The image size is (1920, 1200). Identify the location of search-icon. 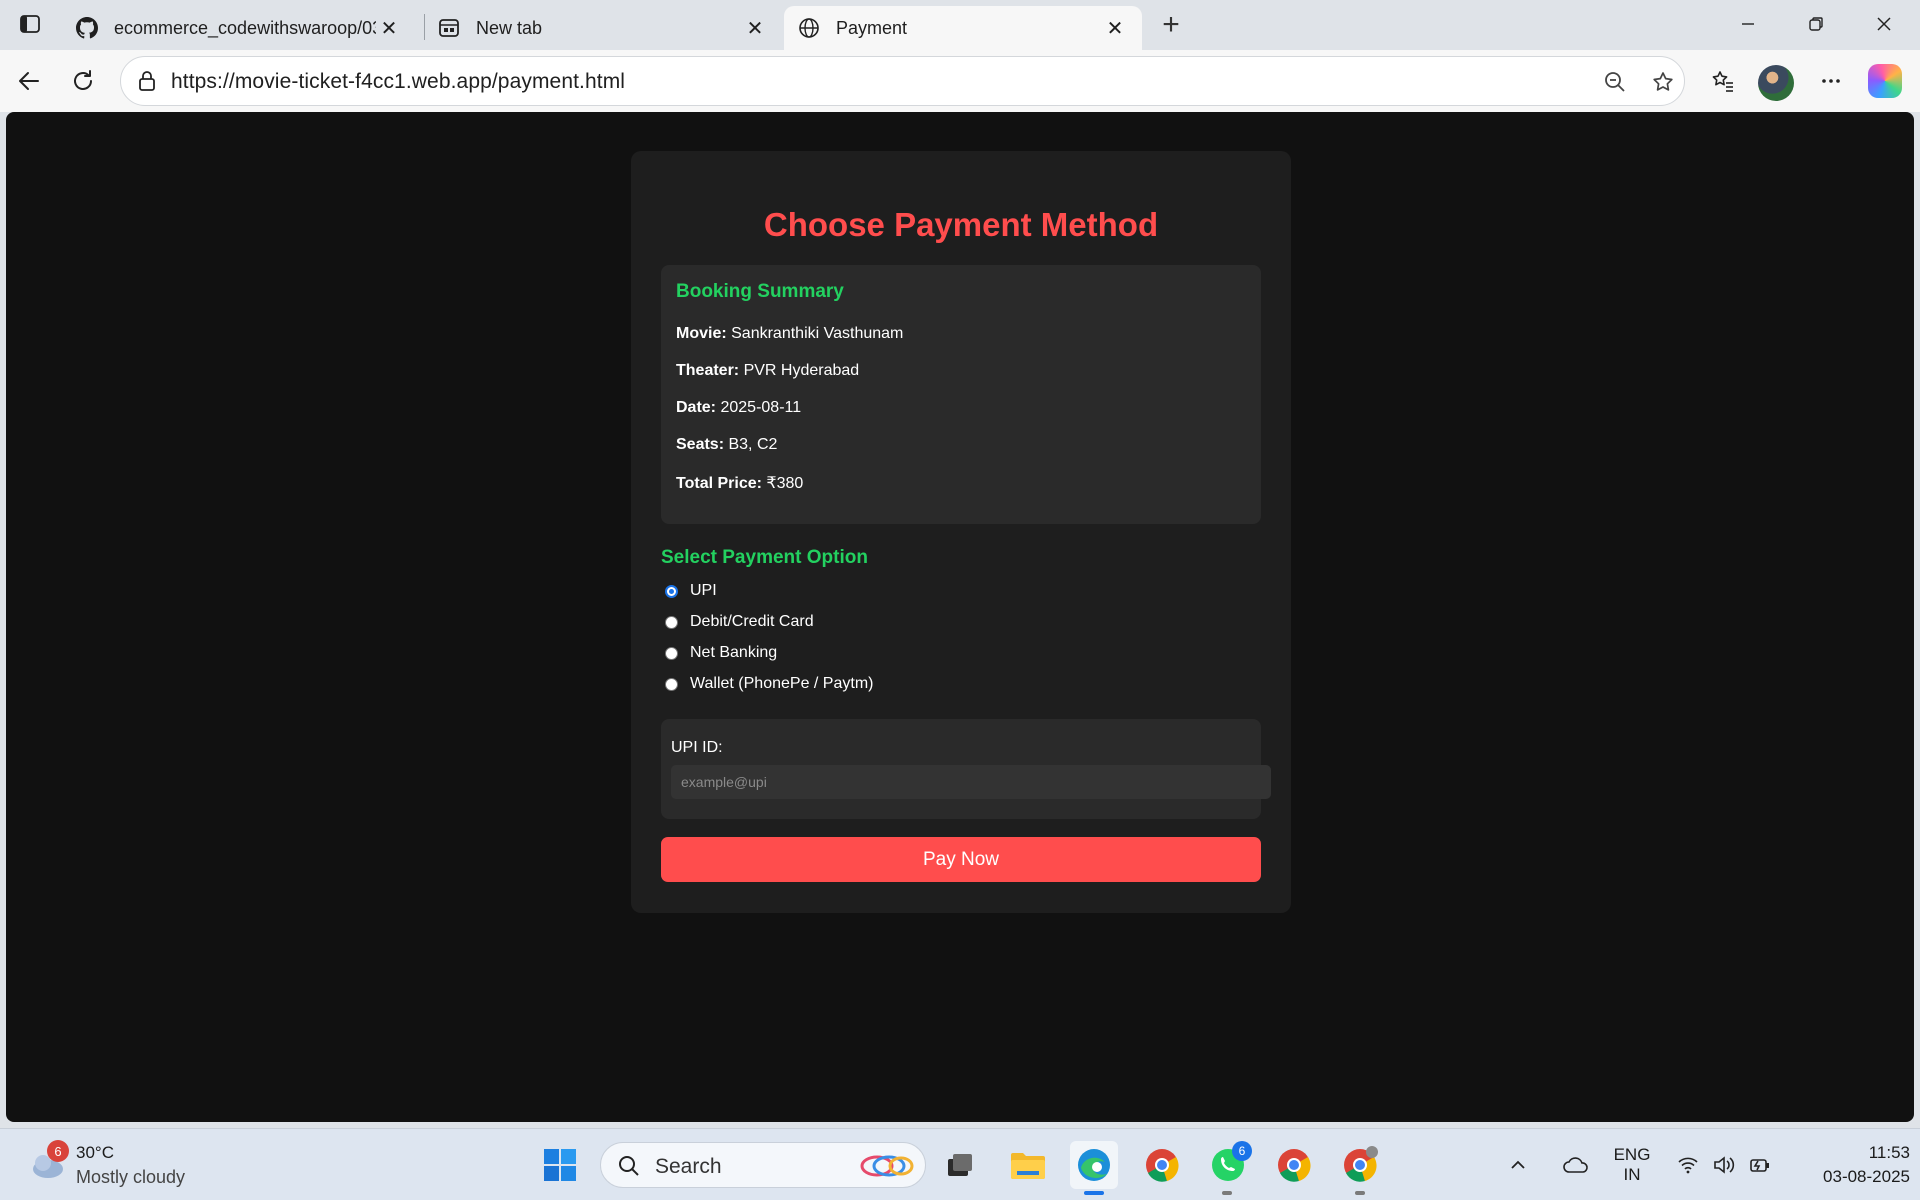
(629, 1166).